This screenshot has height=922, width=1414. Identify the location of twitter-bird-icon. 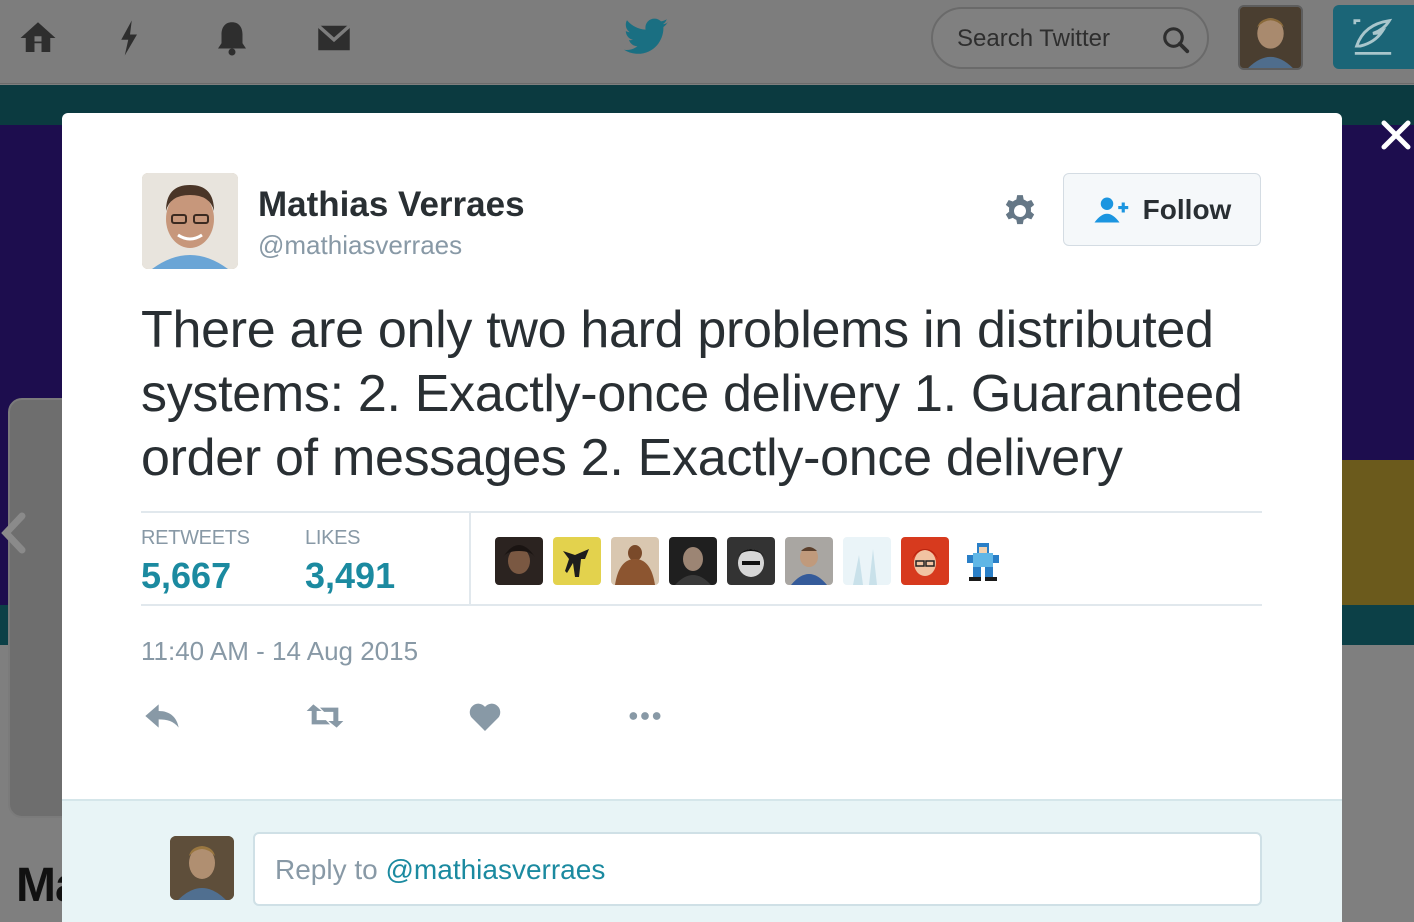
(646, 38).